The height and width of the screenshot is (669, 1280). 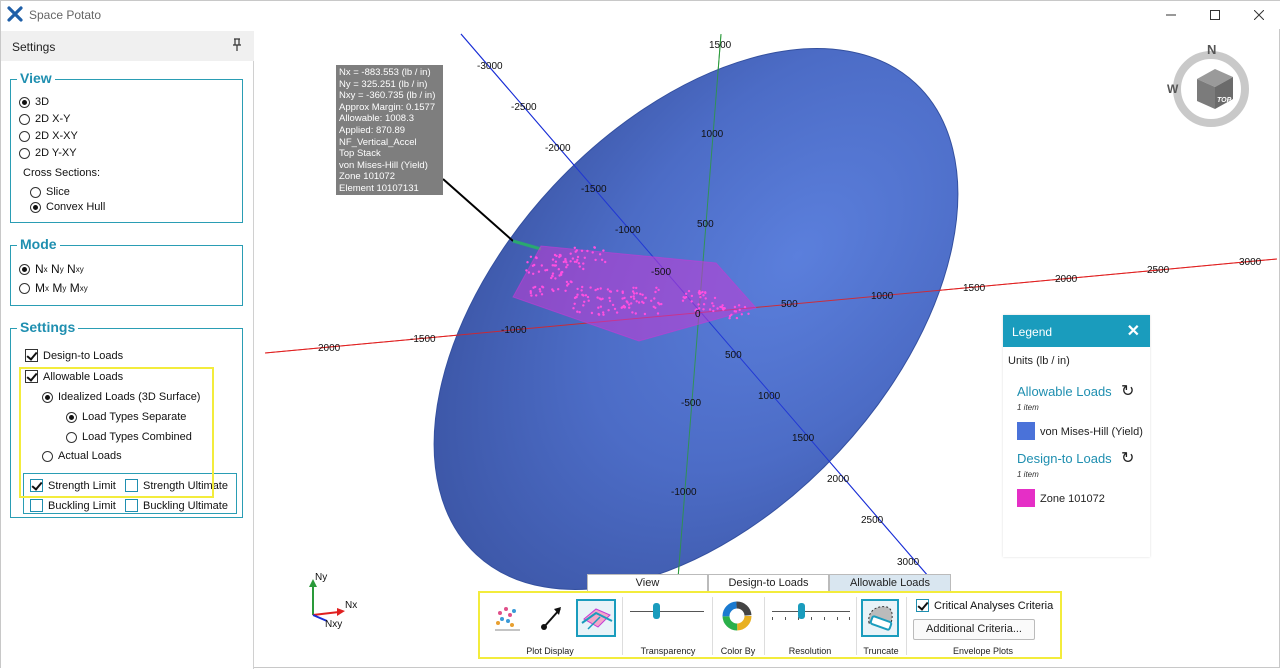 What do you see at coordinates (811, 611) in the screenshot?
I see `resolution-slider-track` at bounding box center [811, 611].